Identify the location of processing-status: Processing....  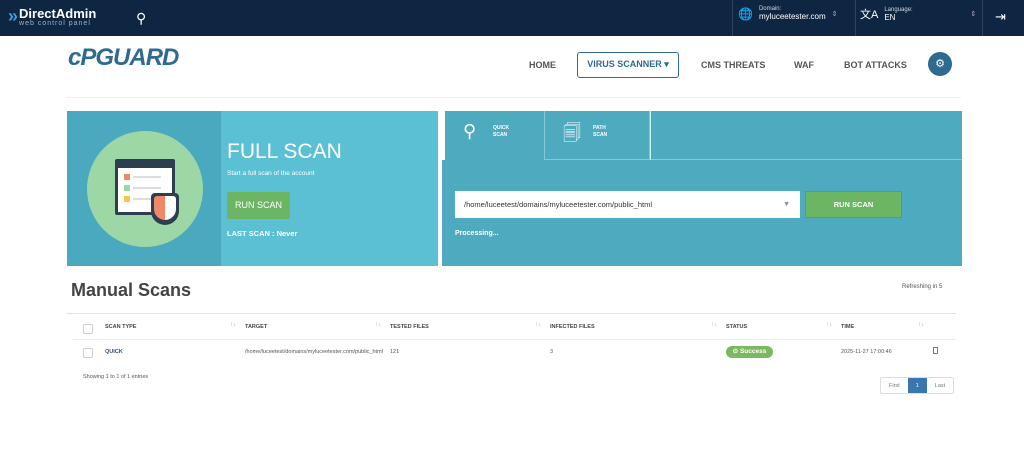
(477, 233).